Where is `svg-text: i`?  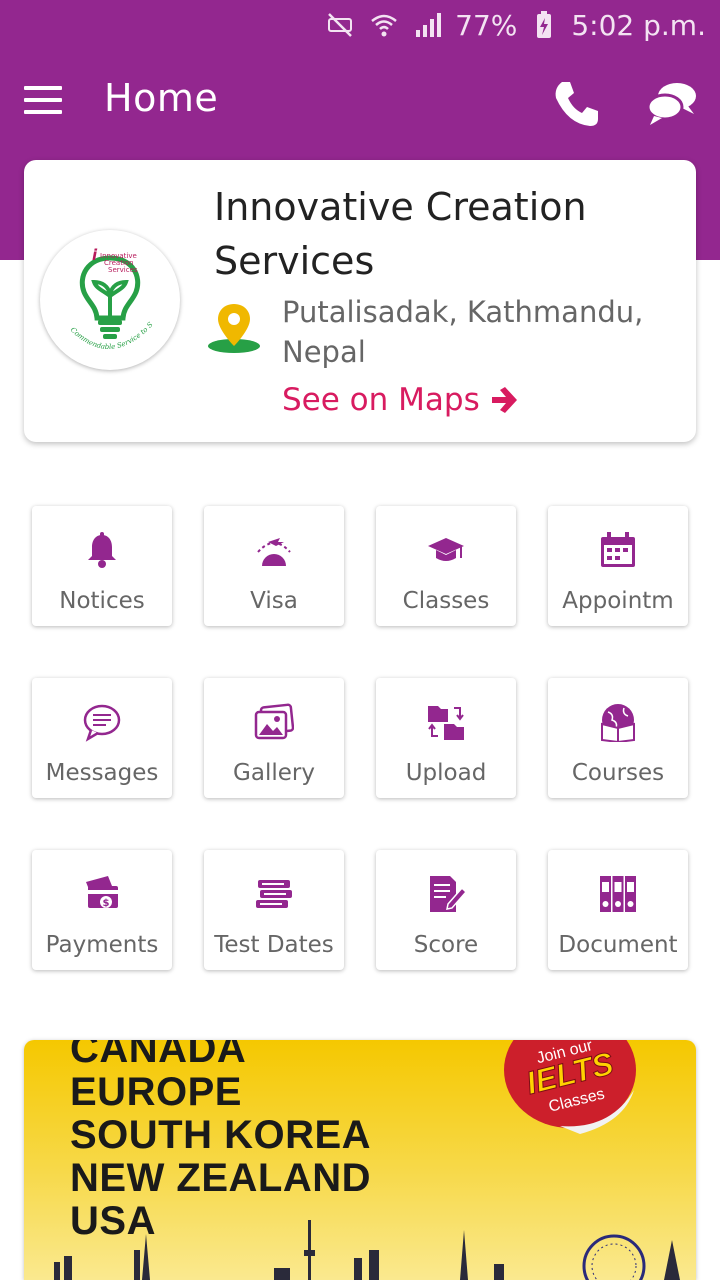 svg-text: i is located at coordinates (95, 255).